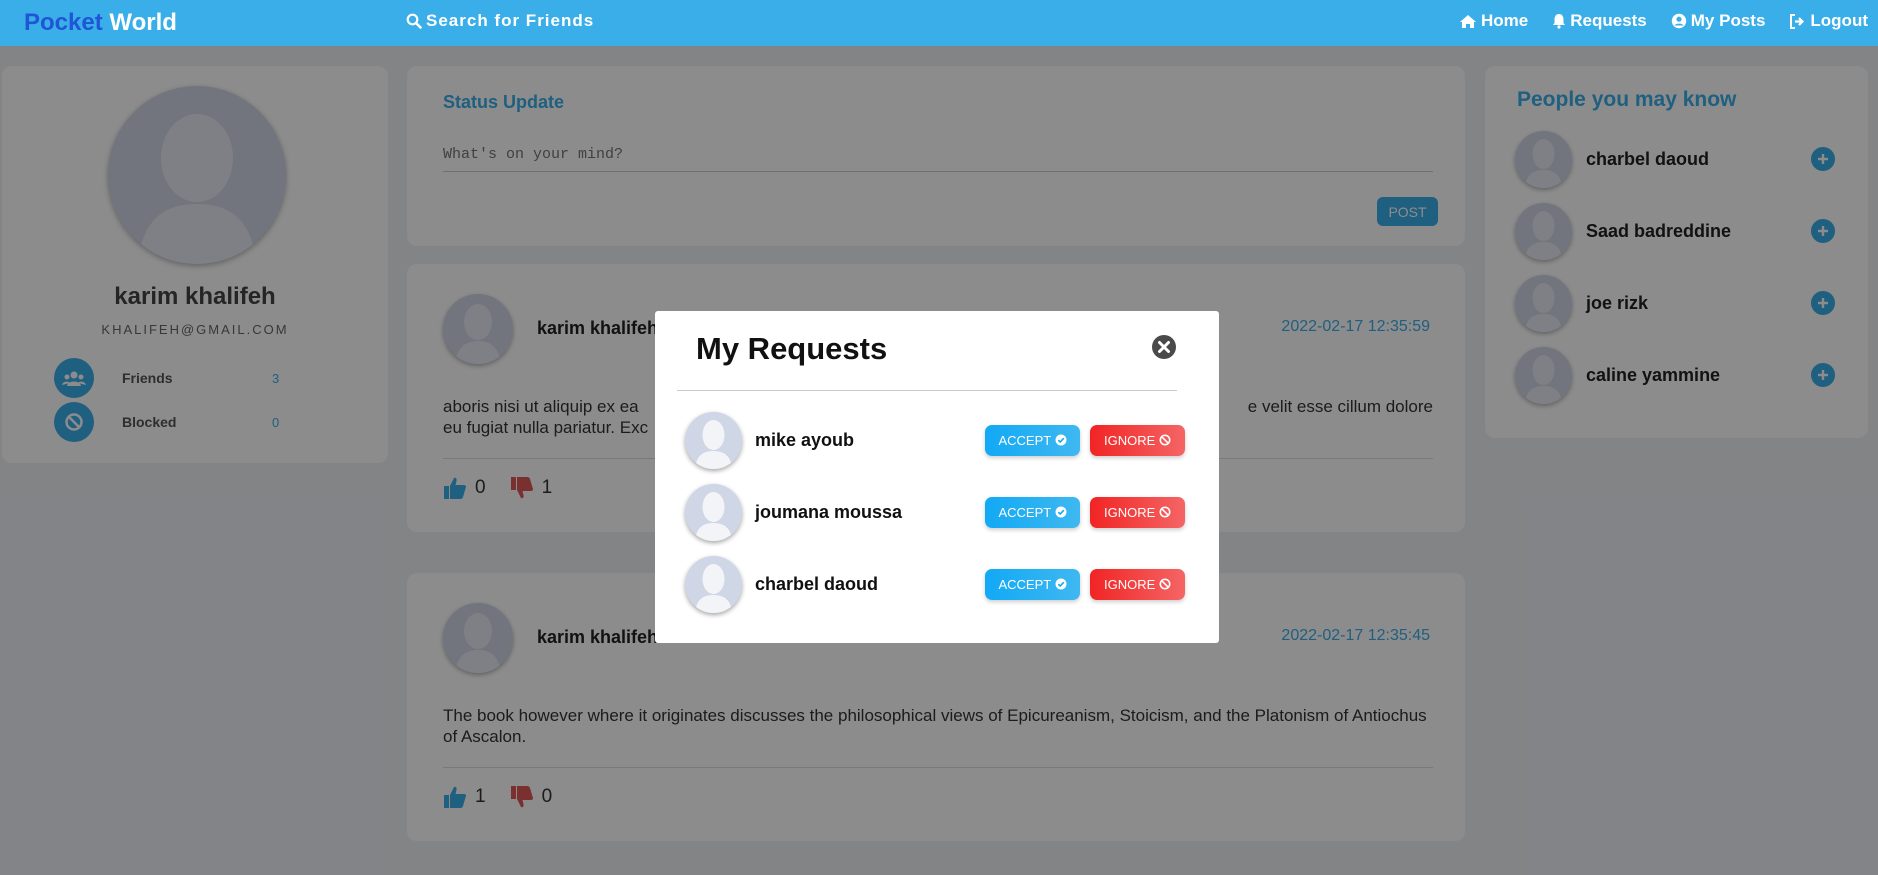 The width and height of the screenshot is (1878, 875). I want to click on modal-divider, so click(927, 390).